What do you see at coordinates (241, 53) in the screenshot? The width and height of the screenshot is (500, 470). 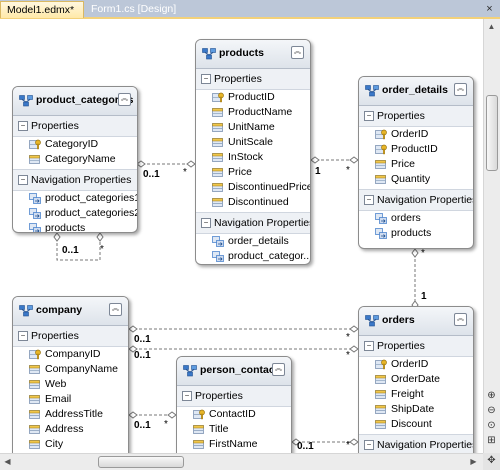 I see `entity-title: products` at bounding box center [241, 53].